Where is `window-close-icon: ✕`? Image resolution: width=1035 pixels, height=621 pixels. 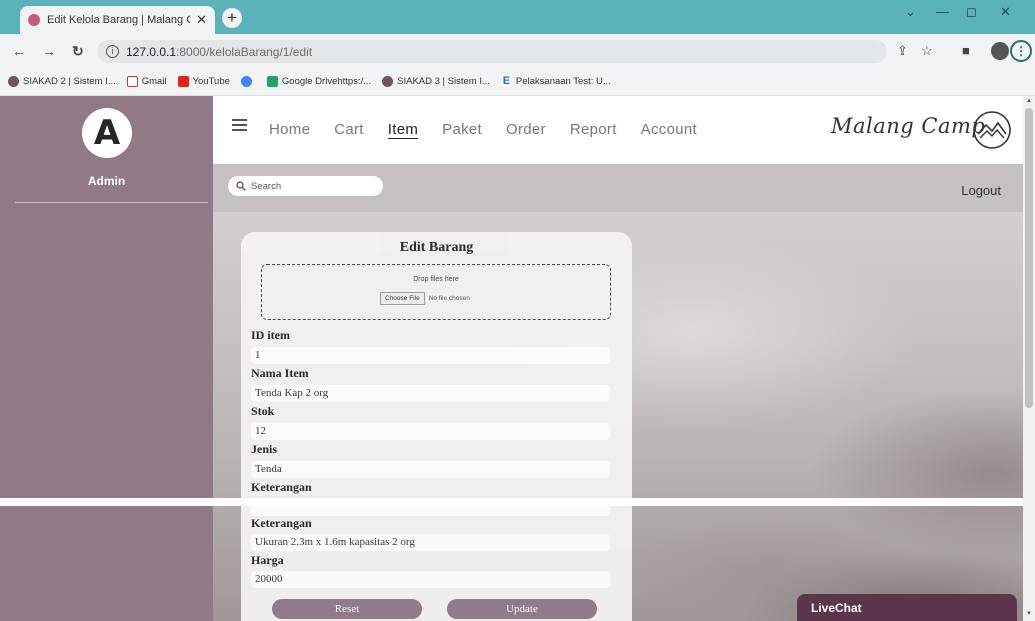
window-close-icon: ✕ is located at coordinates (1005, 12).